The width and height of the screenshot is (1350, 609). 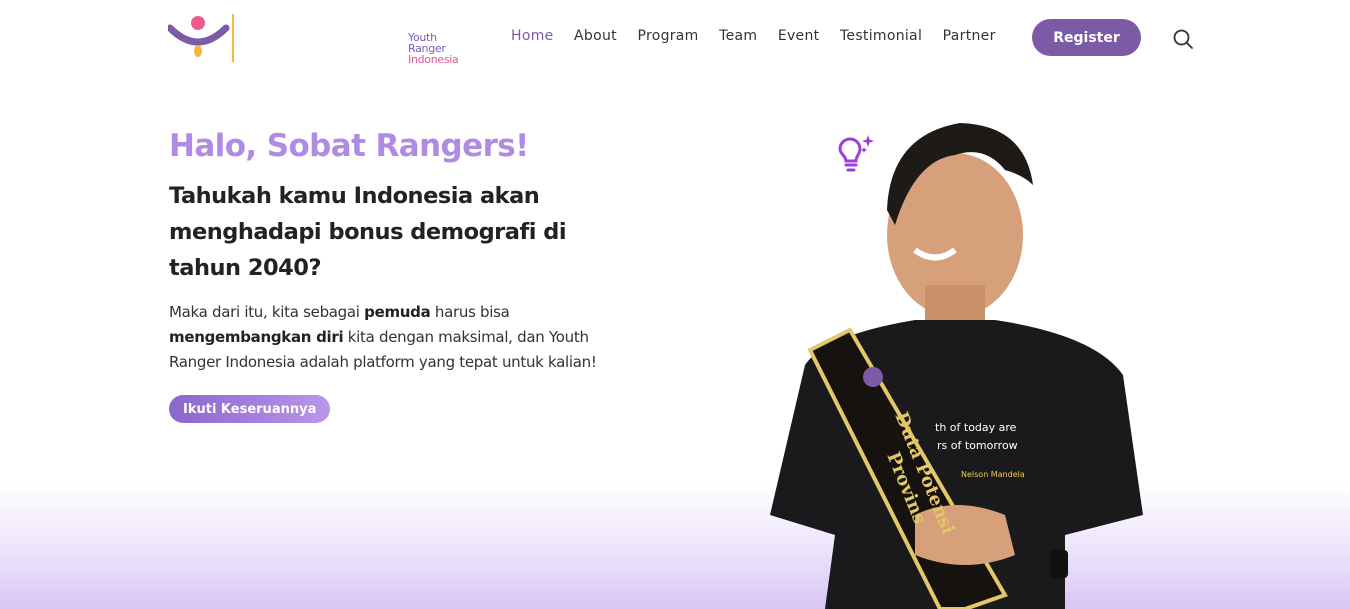 I want to click on body-bold-mengembangkan: mengembangkan diri, so click(x=256, y=337).